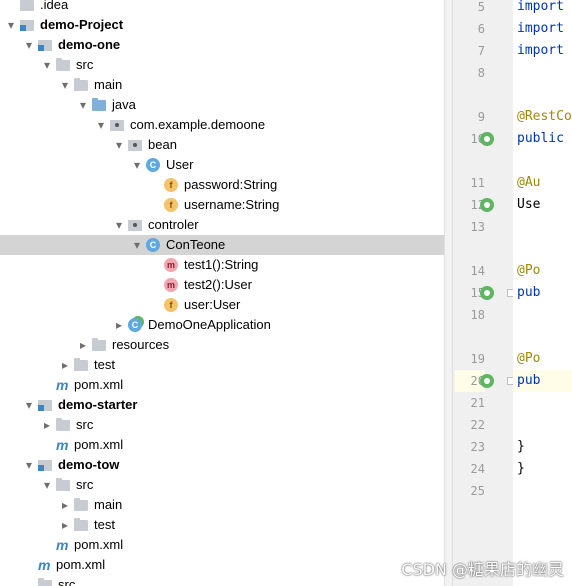 The image size is (572, 586). I want to click on tree-row: ▸ resources, so click(222, 345).